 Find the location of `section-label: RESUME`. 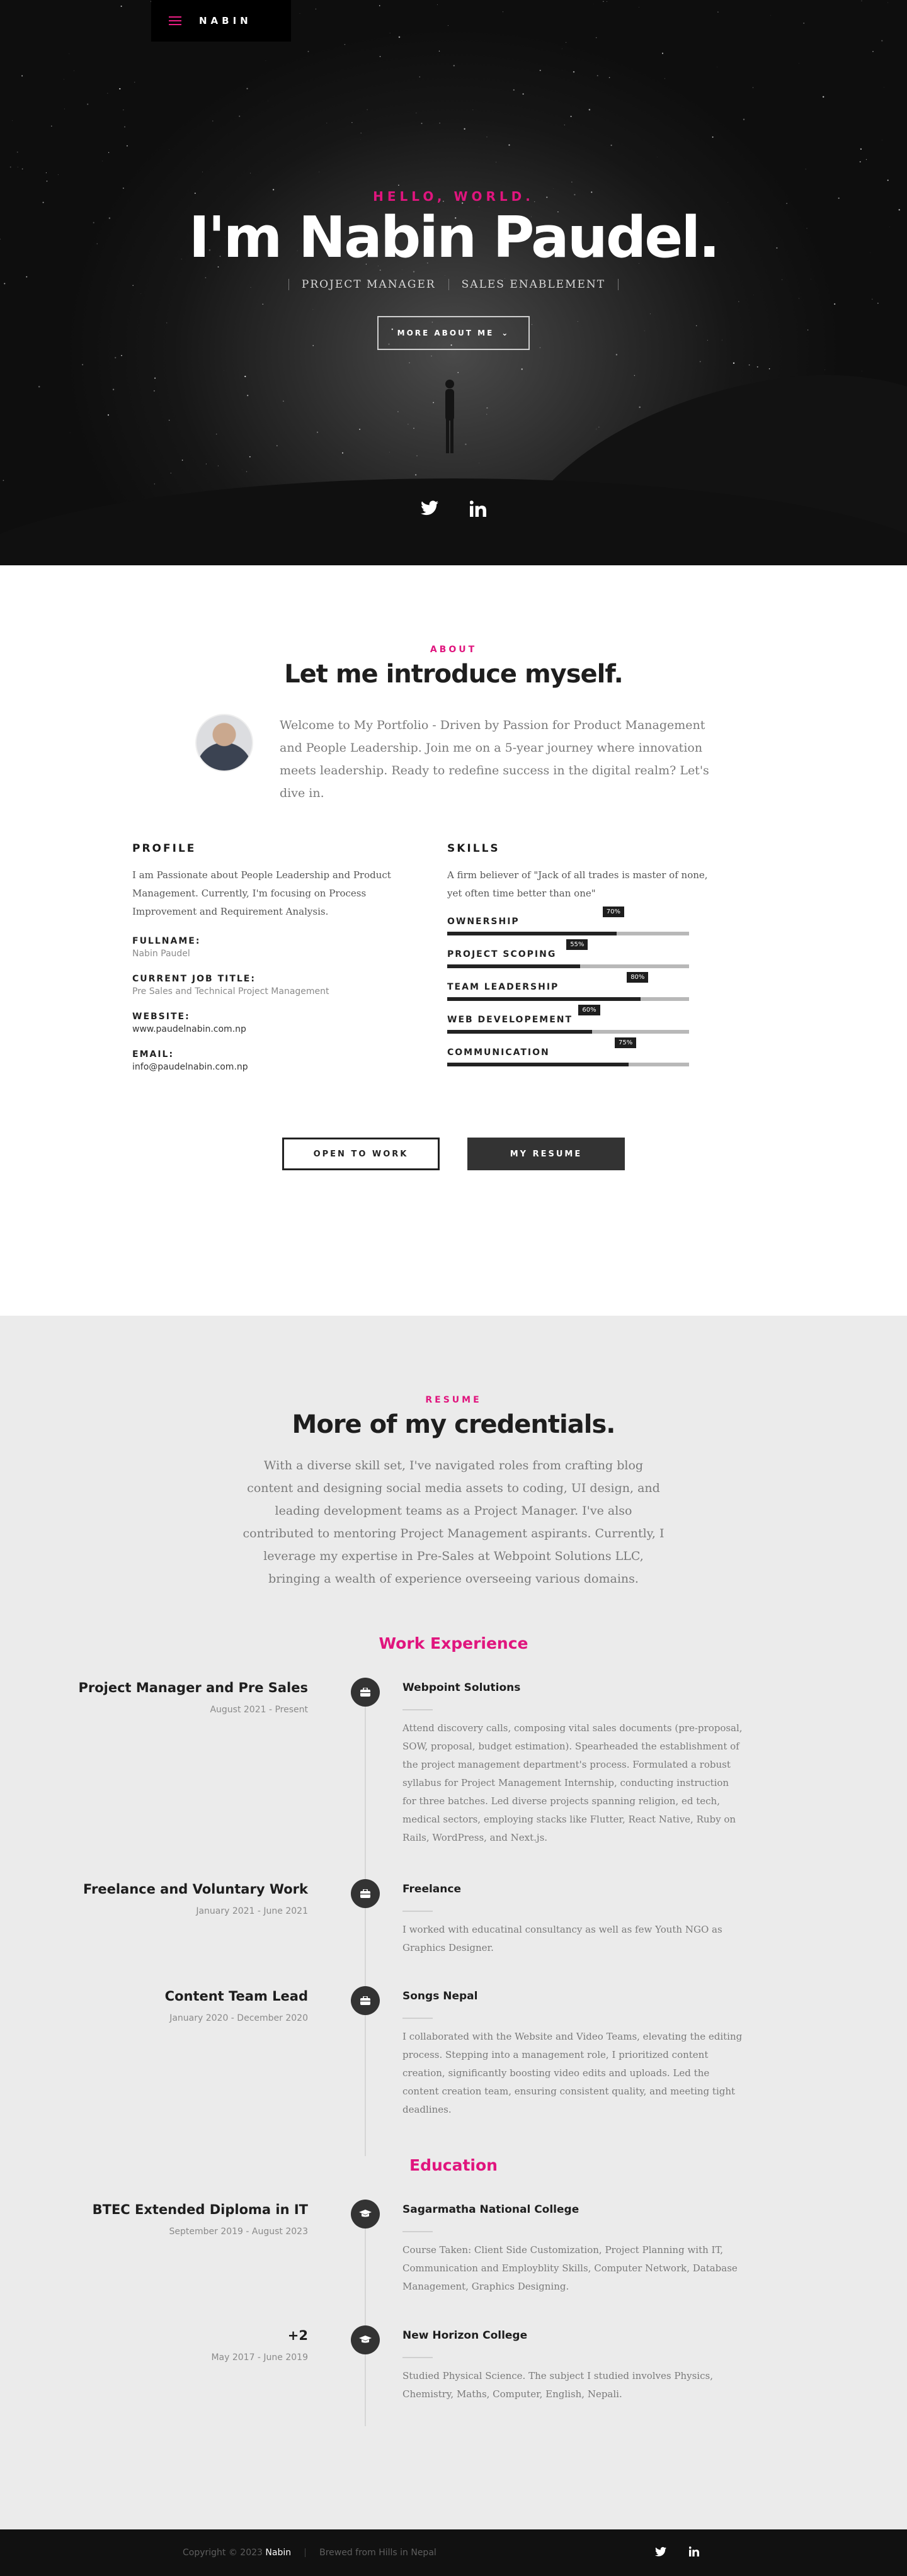

section-label: RESUME is located at coordinates (453, 1400).